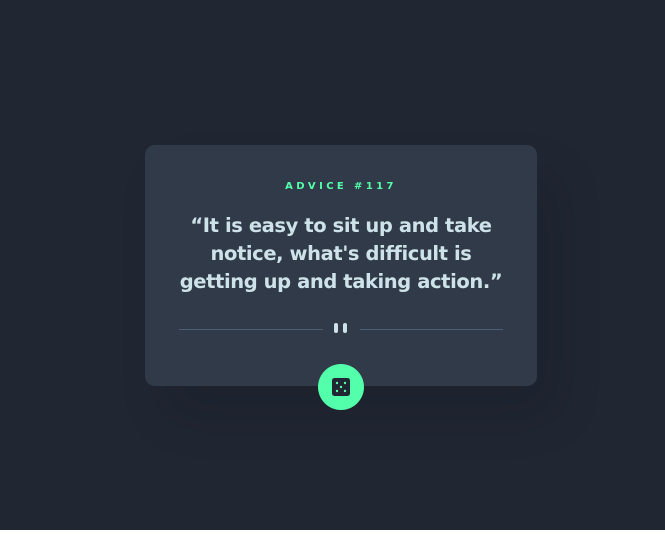  I want to click on new-advice-button, so click(341, 387).